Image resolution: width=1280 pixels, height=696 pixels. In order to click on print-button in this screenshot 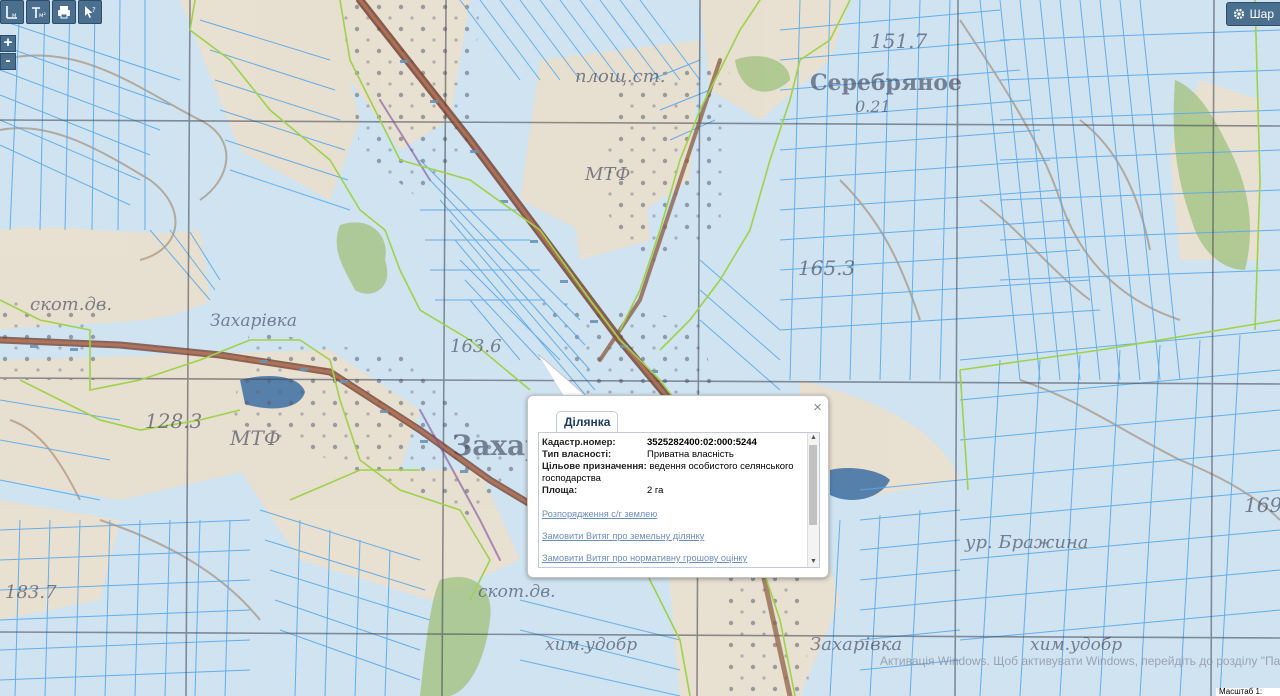, I will do `click(64, 12)`.